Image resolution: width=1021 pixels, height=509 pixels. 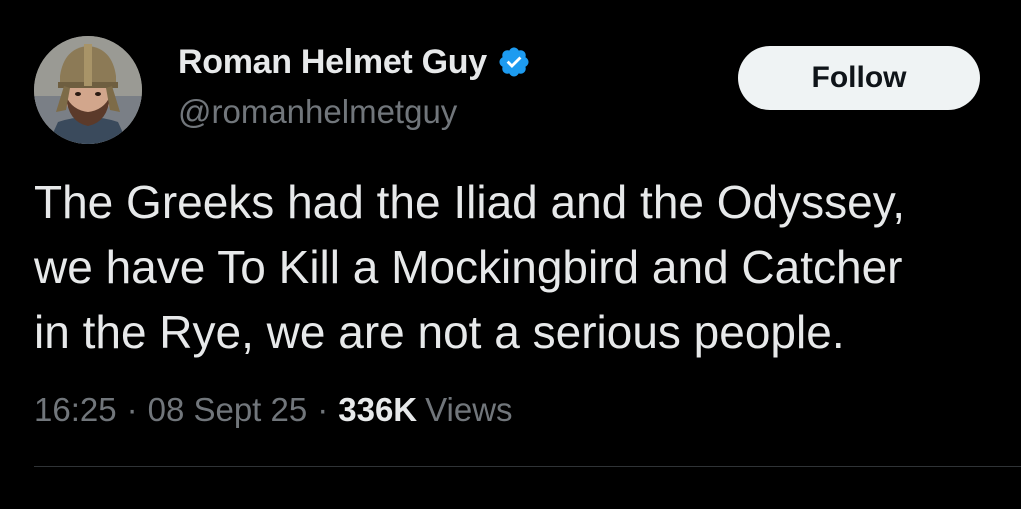 I want to click on user-handle: @romanhelmetguy, so click(x=317, y=112).